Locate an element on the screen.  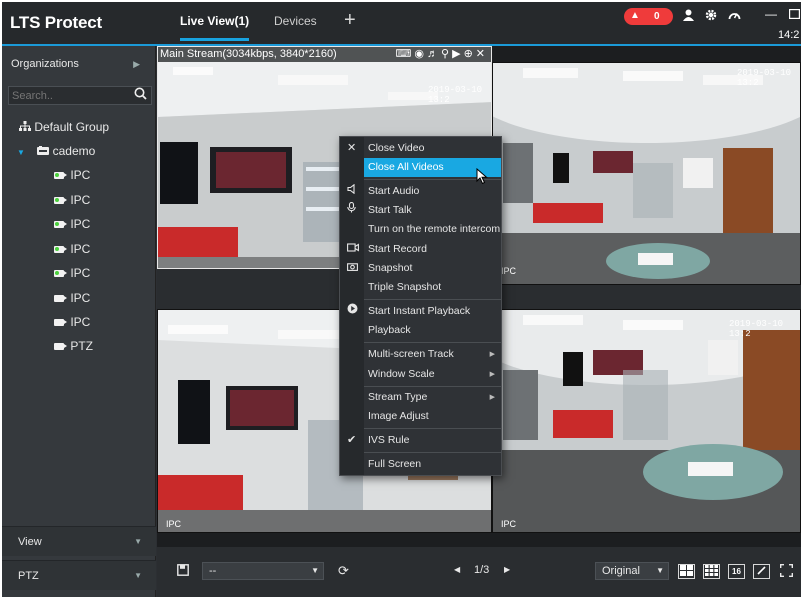
view-label: View is located at coordinates (30, 542).